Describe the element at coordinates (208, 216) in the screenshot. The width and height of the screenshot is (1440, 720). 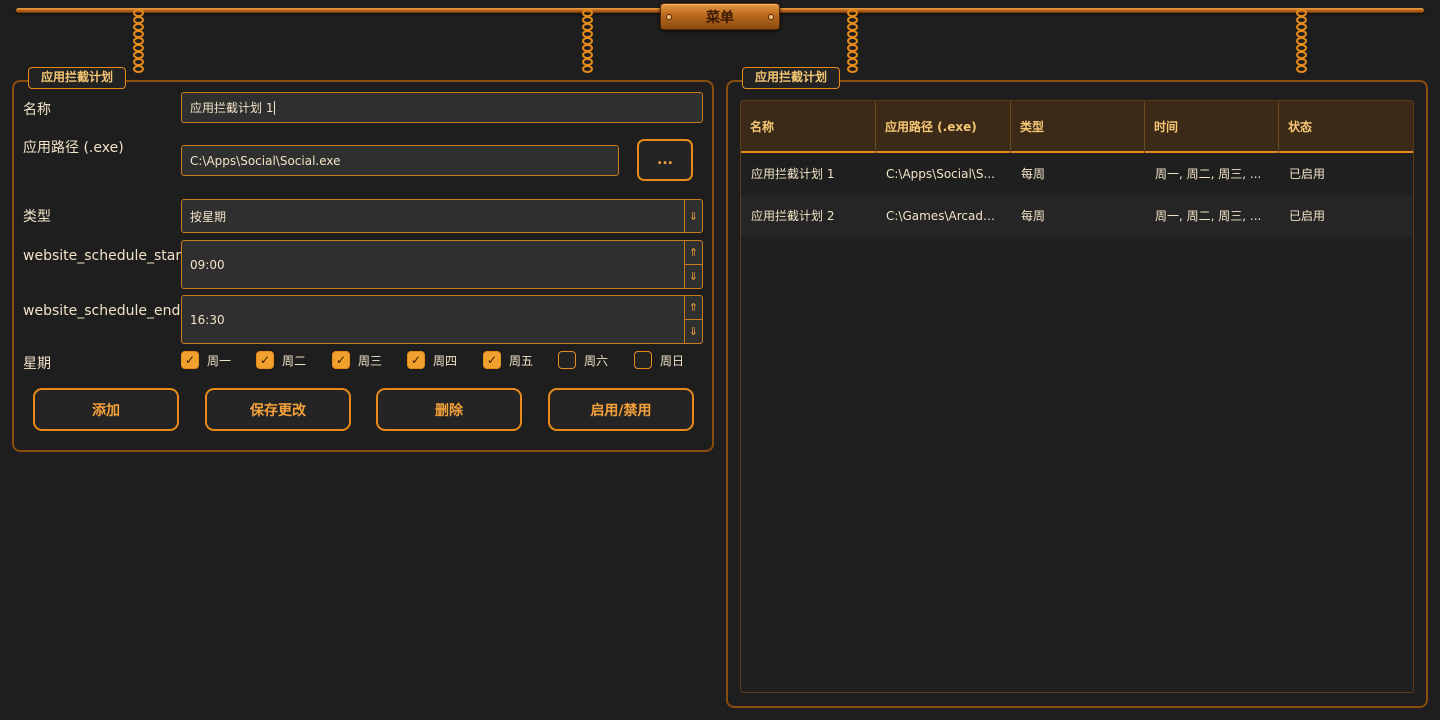
I see `type-select-value: 按星期` at that location.